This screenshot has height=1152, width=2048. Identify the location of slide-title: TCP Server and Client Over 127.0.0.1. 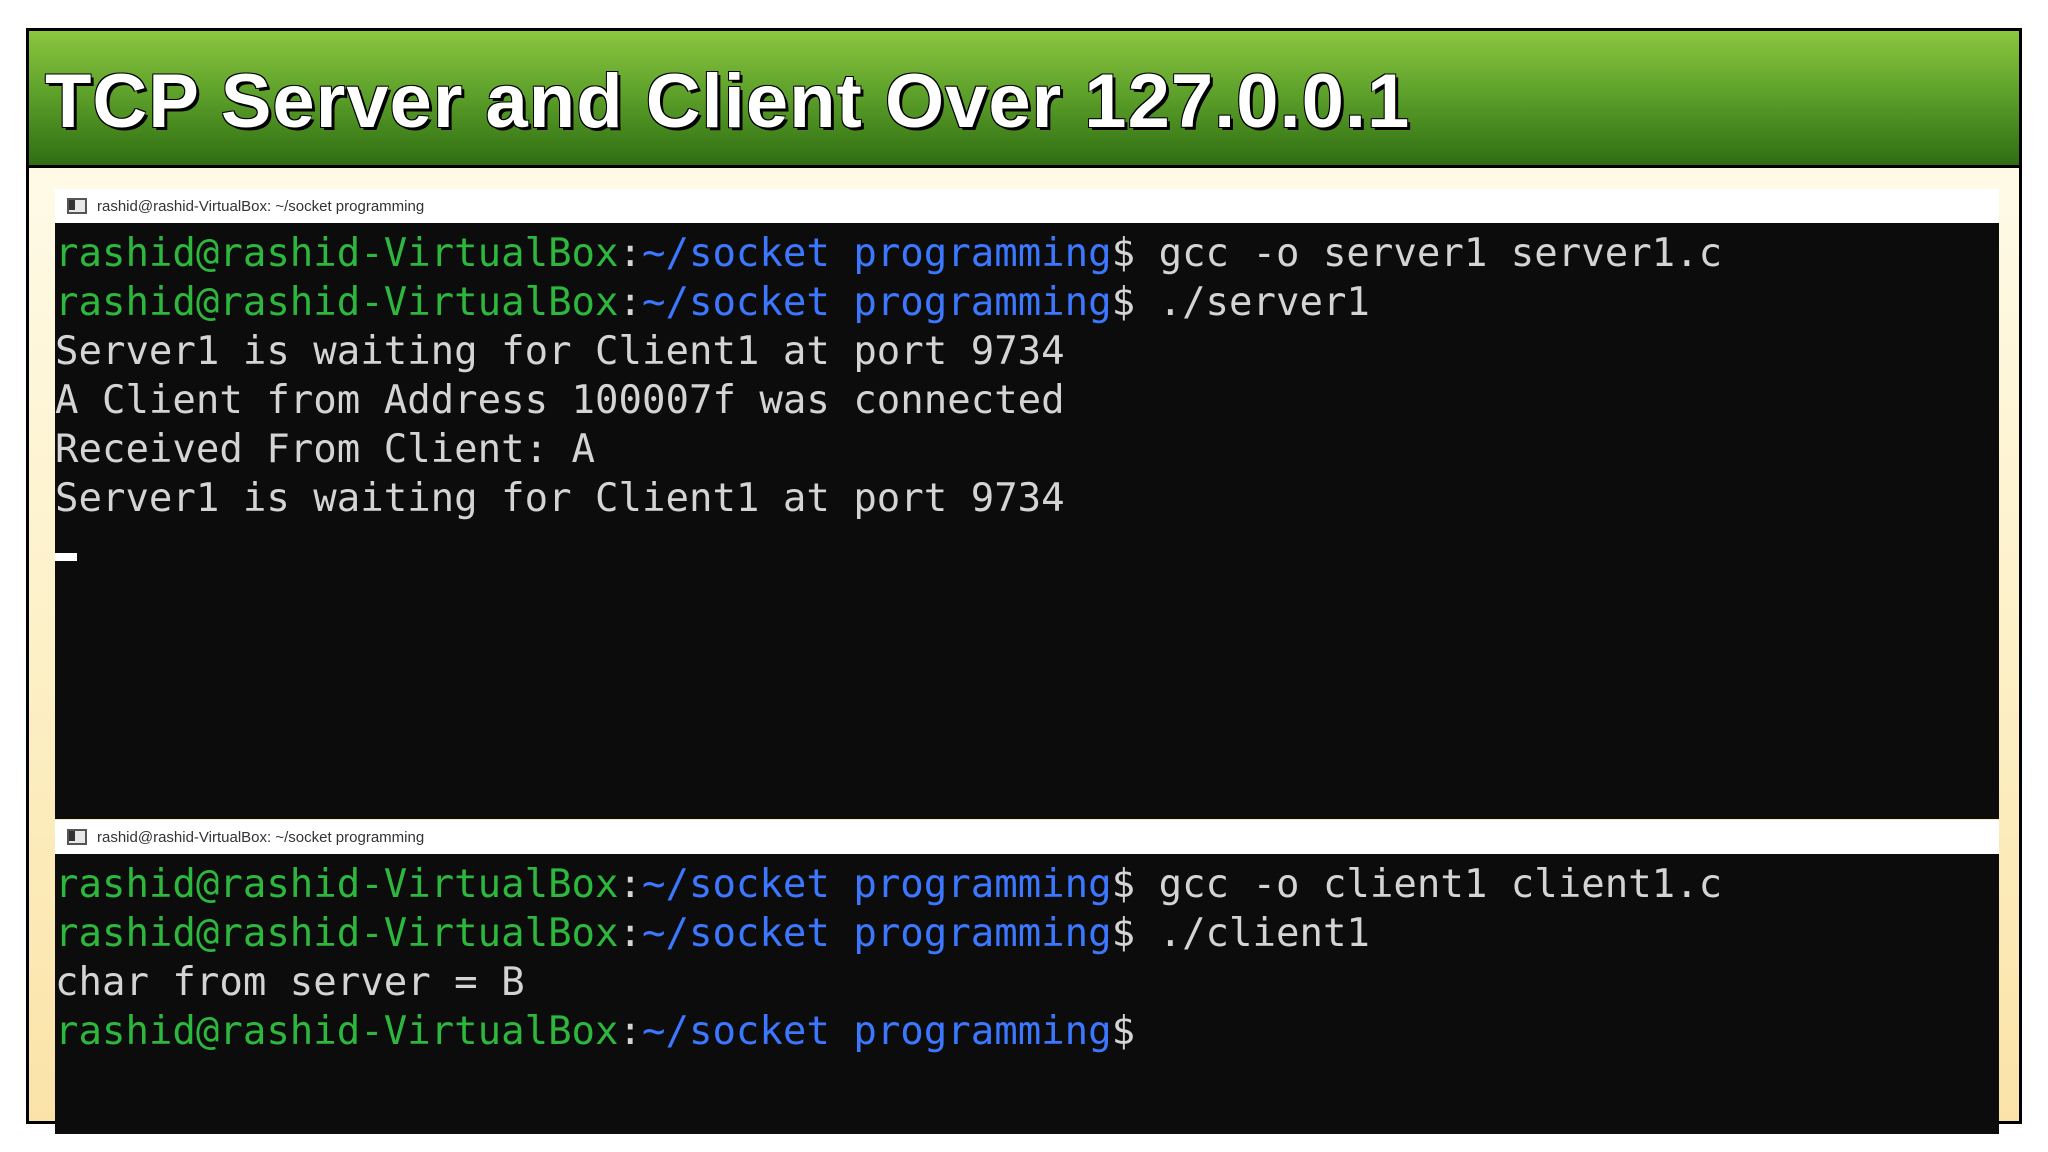
(728, 101).